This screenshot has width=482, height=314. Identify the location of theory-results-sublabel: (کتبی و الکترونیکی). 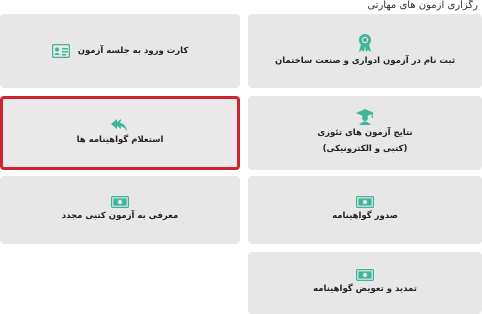
(365, 149).